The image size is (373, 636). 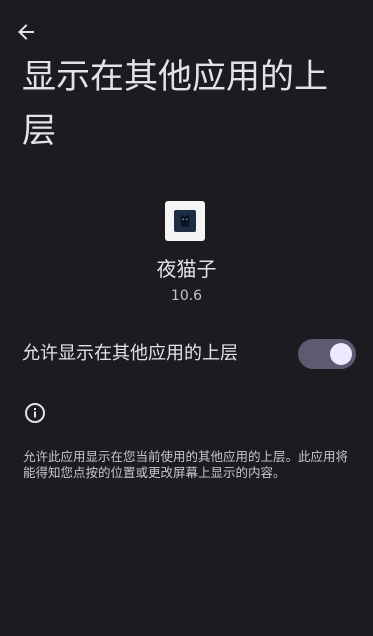 I want to click on allow-overlay-setting-row: 允许显示在其他应用的上层, so click(x=186, y=354).